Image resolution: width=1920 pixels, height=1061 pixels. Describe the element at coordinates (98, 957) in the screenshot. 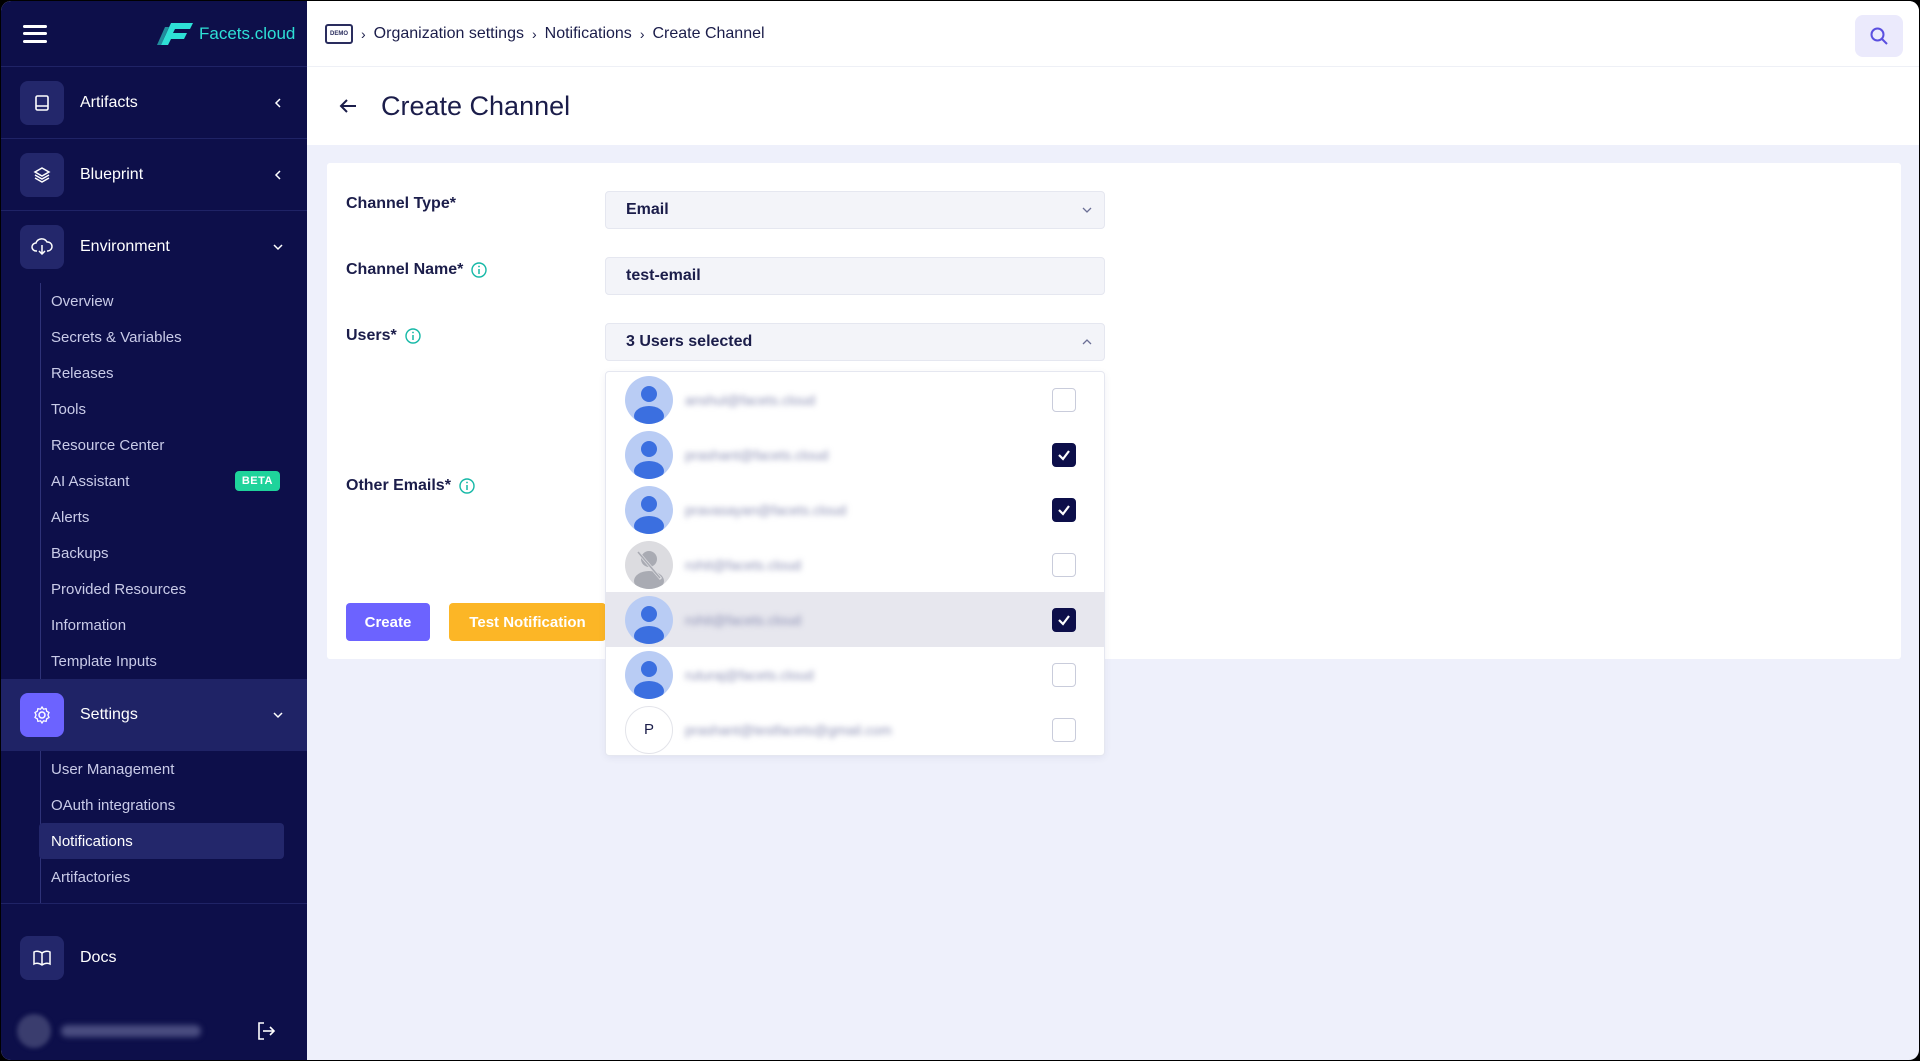

I see `sidebar-group-label: Docs` at that location.